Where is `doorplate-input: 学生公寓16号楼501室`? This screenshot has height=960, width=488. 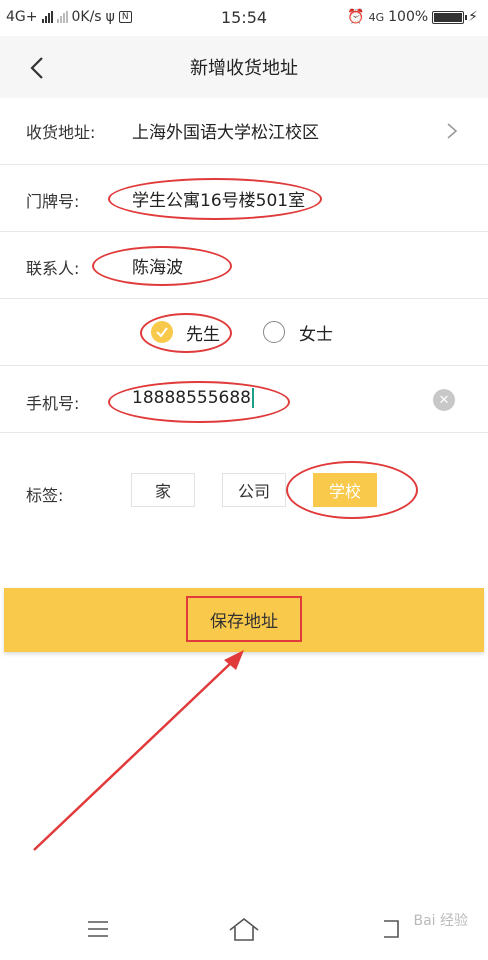
doorplate-input: 学生公寓16号楼501室 is located at coordinates (218, 198).